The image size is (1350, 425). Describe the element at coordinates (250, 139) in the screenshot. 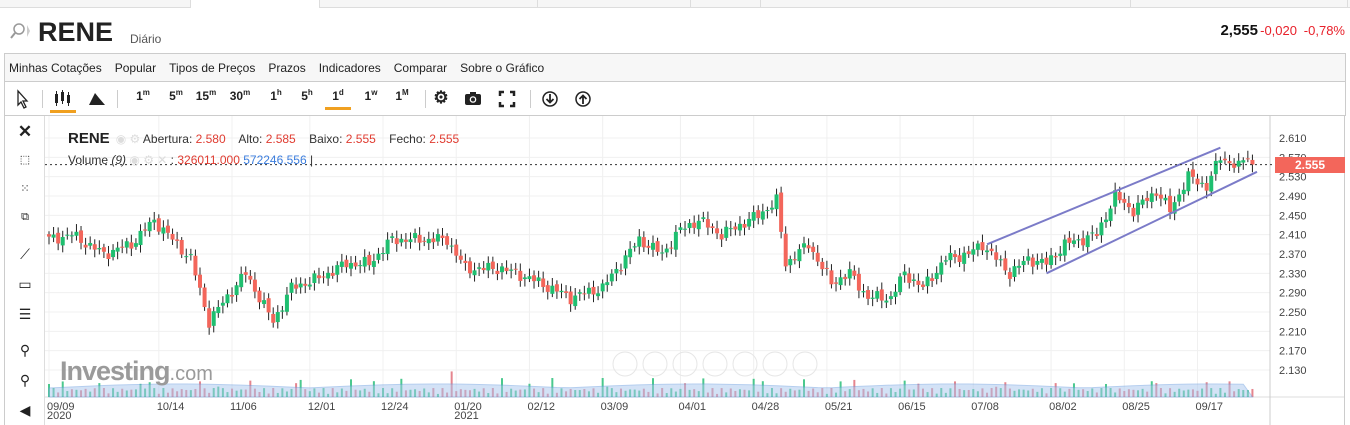

I see `high-label: Alto:` at that location.